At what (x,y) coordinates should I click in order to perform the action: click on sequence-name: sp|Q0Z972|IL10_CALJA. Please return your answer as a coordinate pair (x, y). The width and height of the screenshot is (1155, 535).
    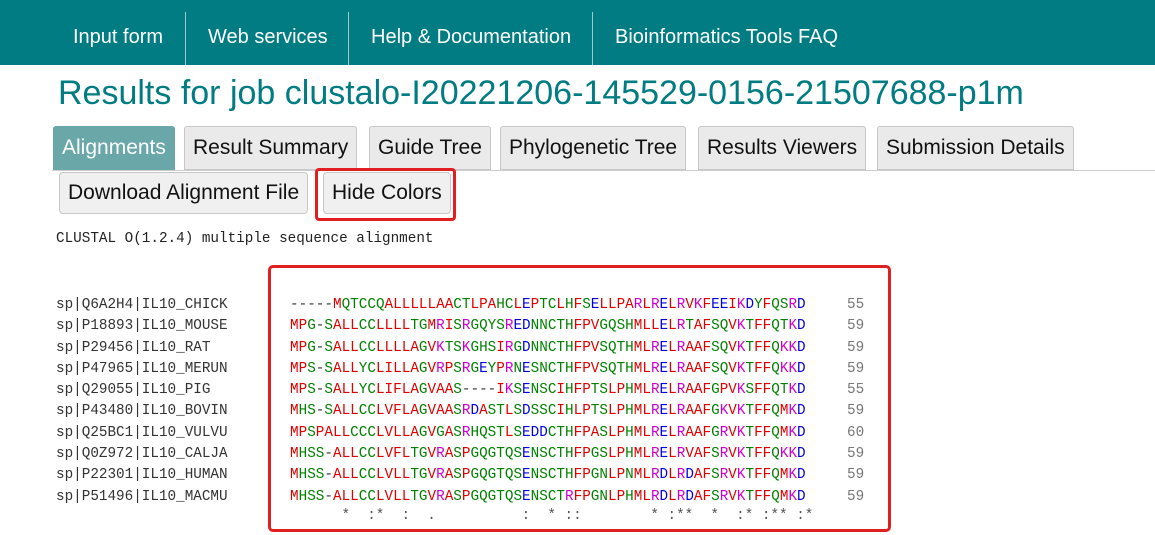
    Looking at the image, I should click on (142, 454).